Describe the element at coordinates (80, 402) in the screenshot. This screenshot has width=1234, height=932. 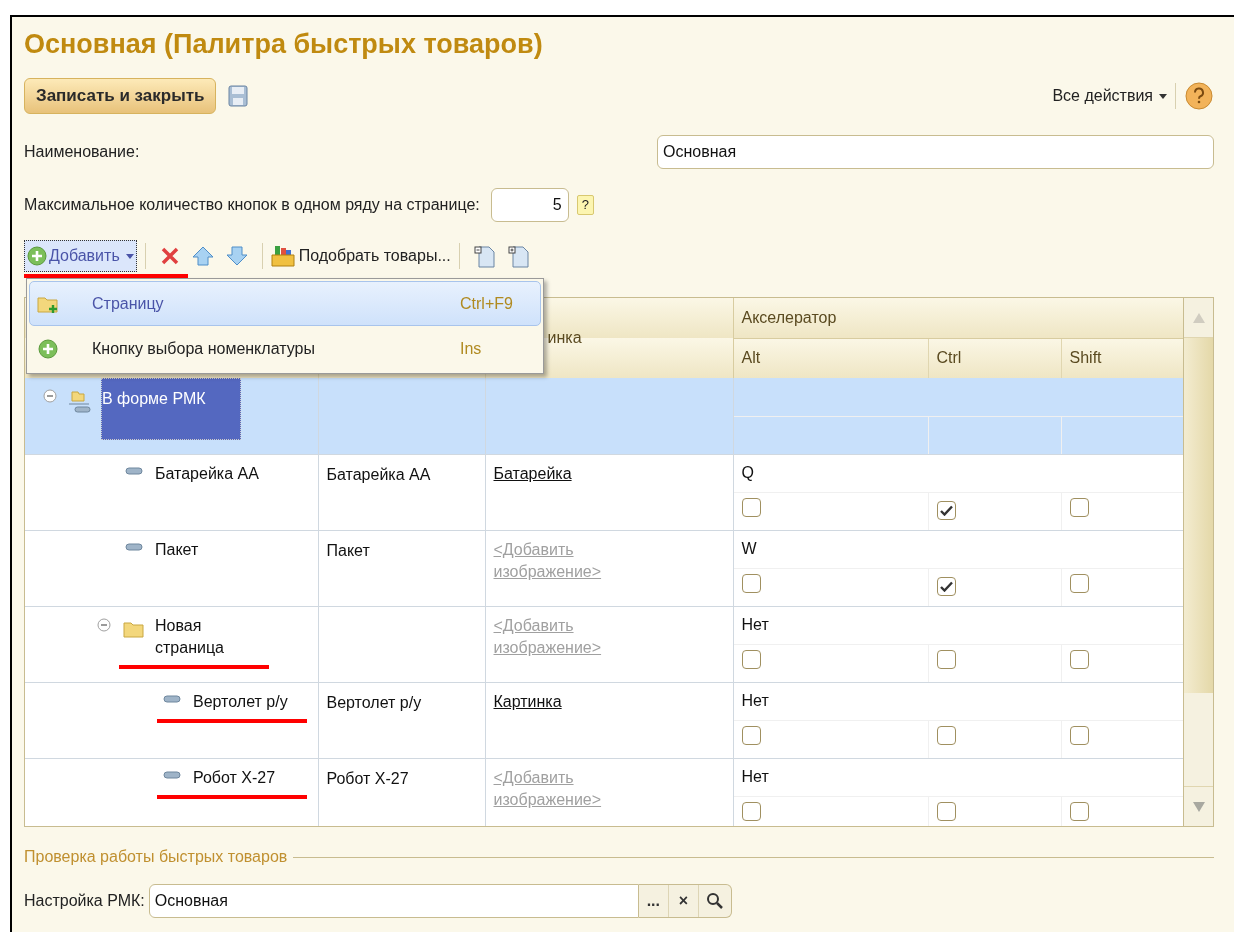
I see `group-icon` at that location.